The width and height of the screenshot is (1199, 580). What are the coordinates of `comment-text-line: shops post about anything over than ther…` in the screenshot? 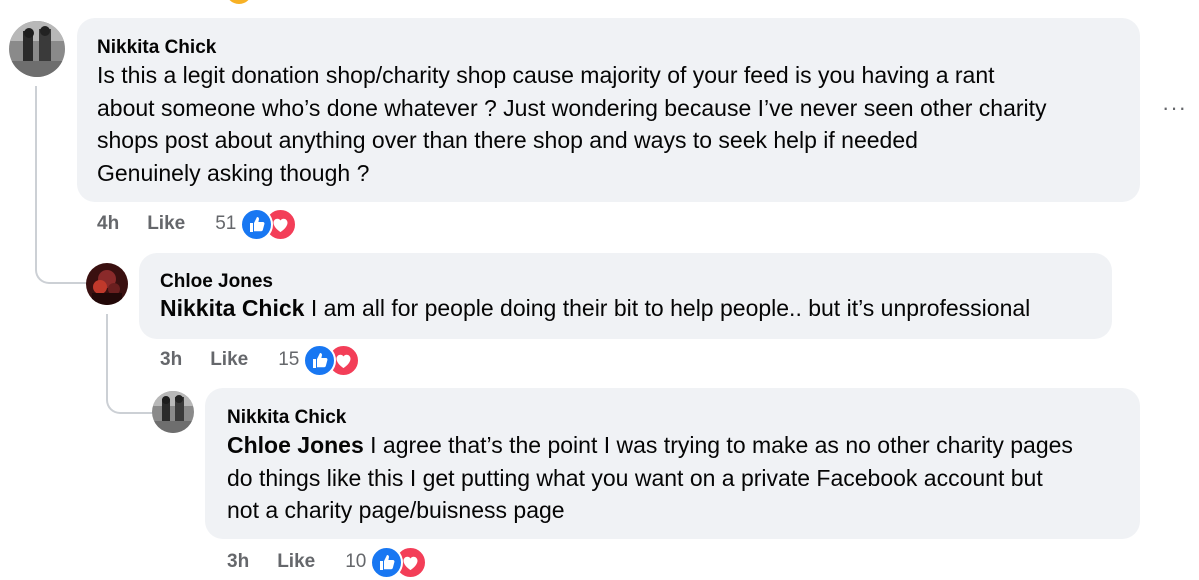 It's located at (507, 140).